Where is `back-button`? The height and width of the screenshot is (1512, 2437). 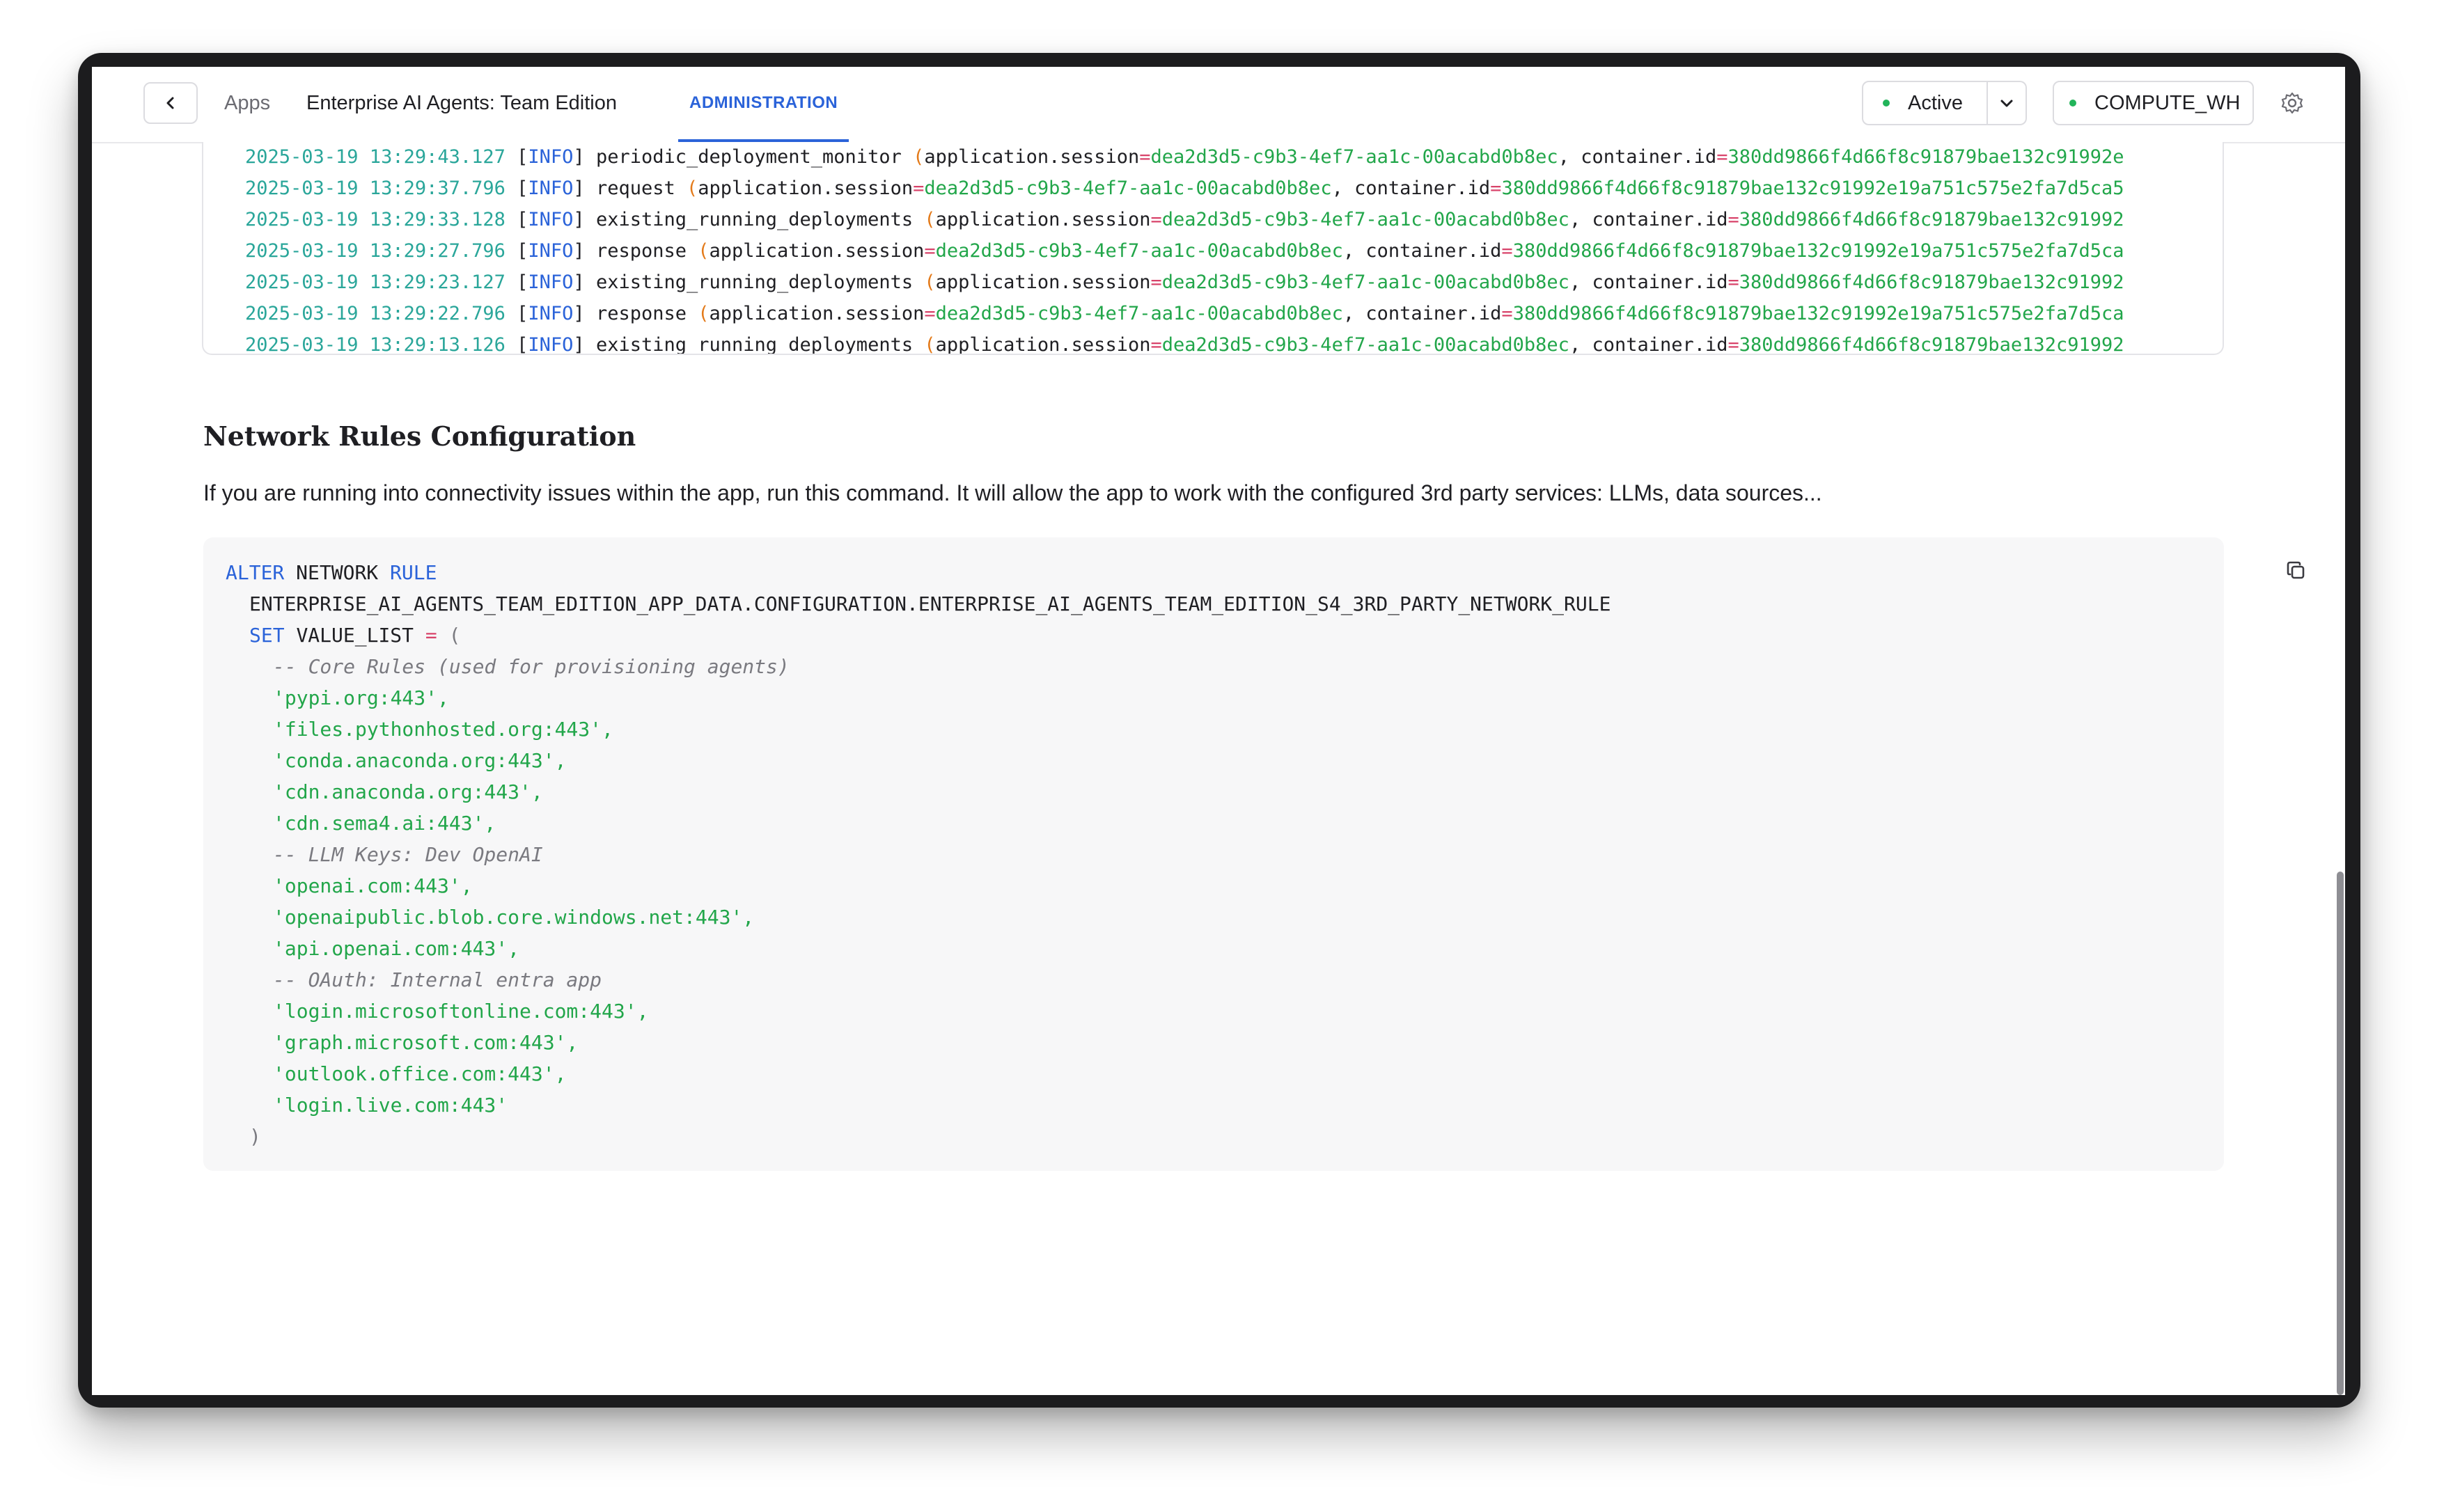
back-button is located at coordinates (170, 103).